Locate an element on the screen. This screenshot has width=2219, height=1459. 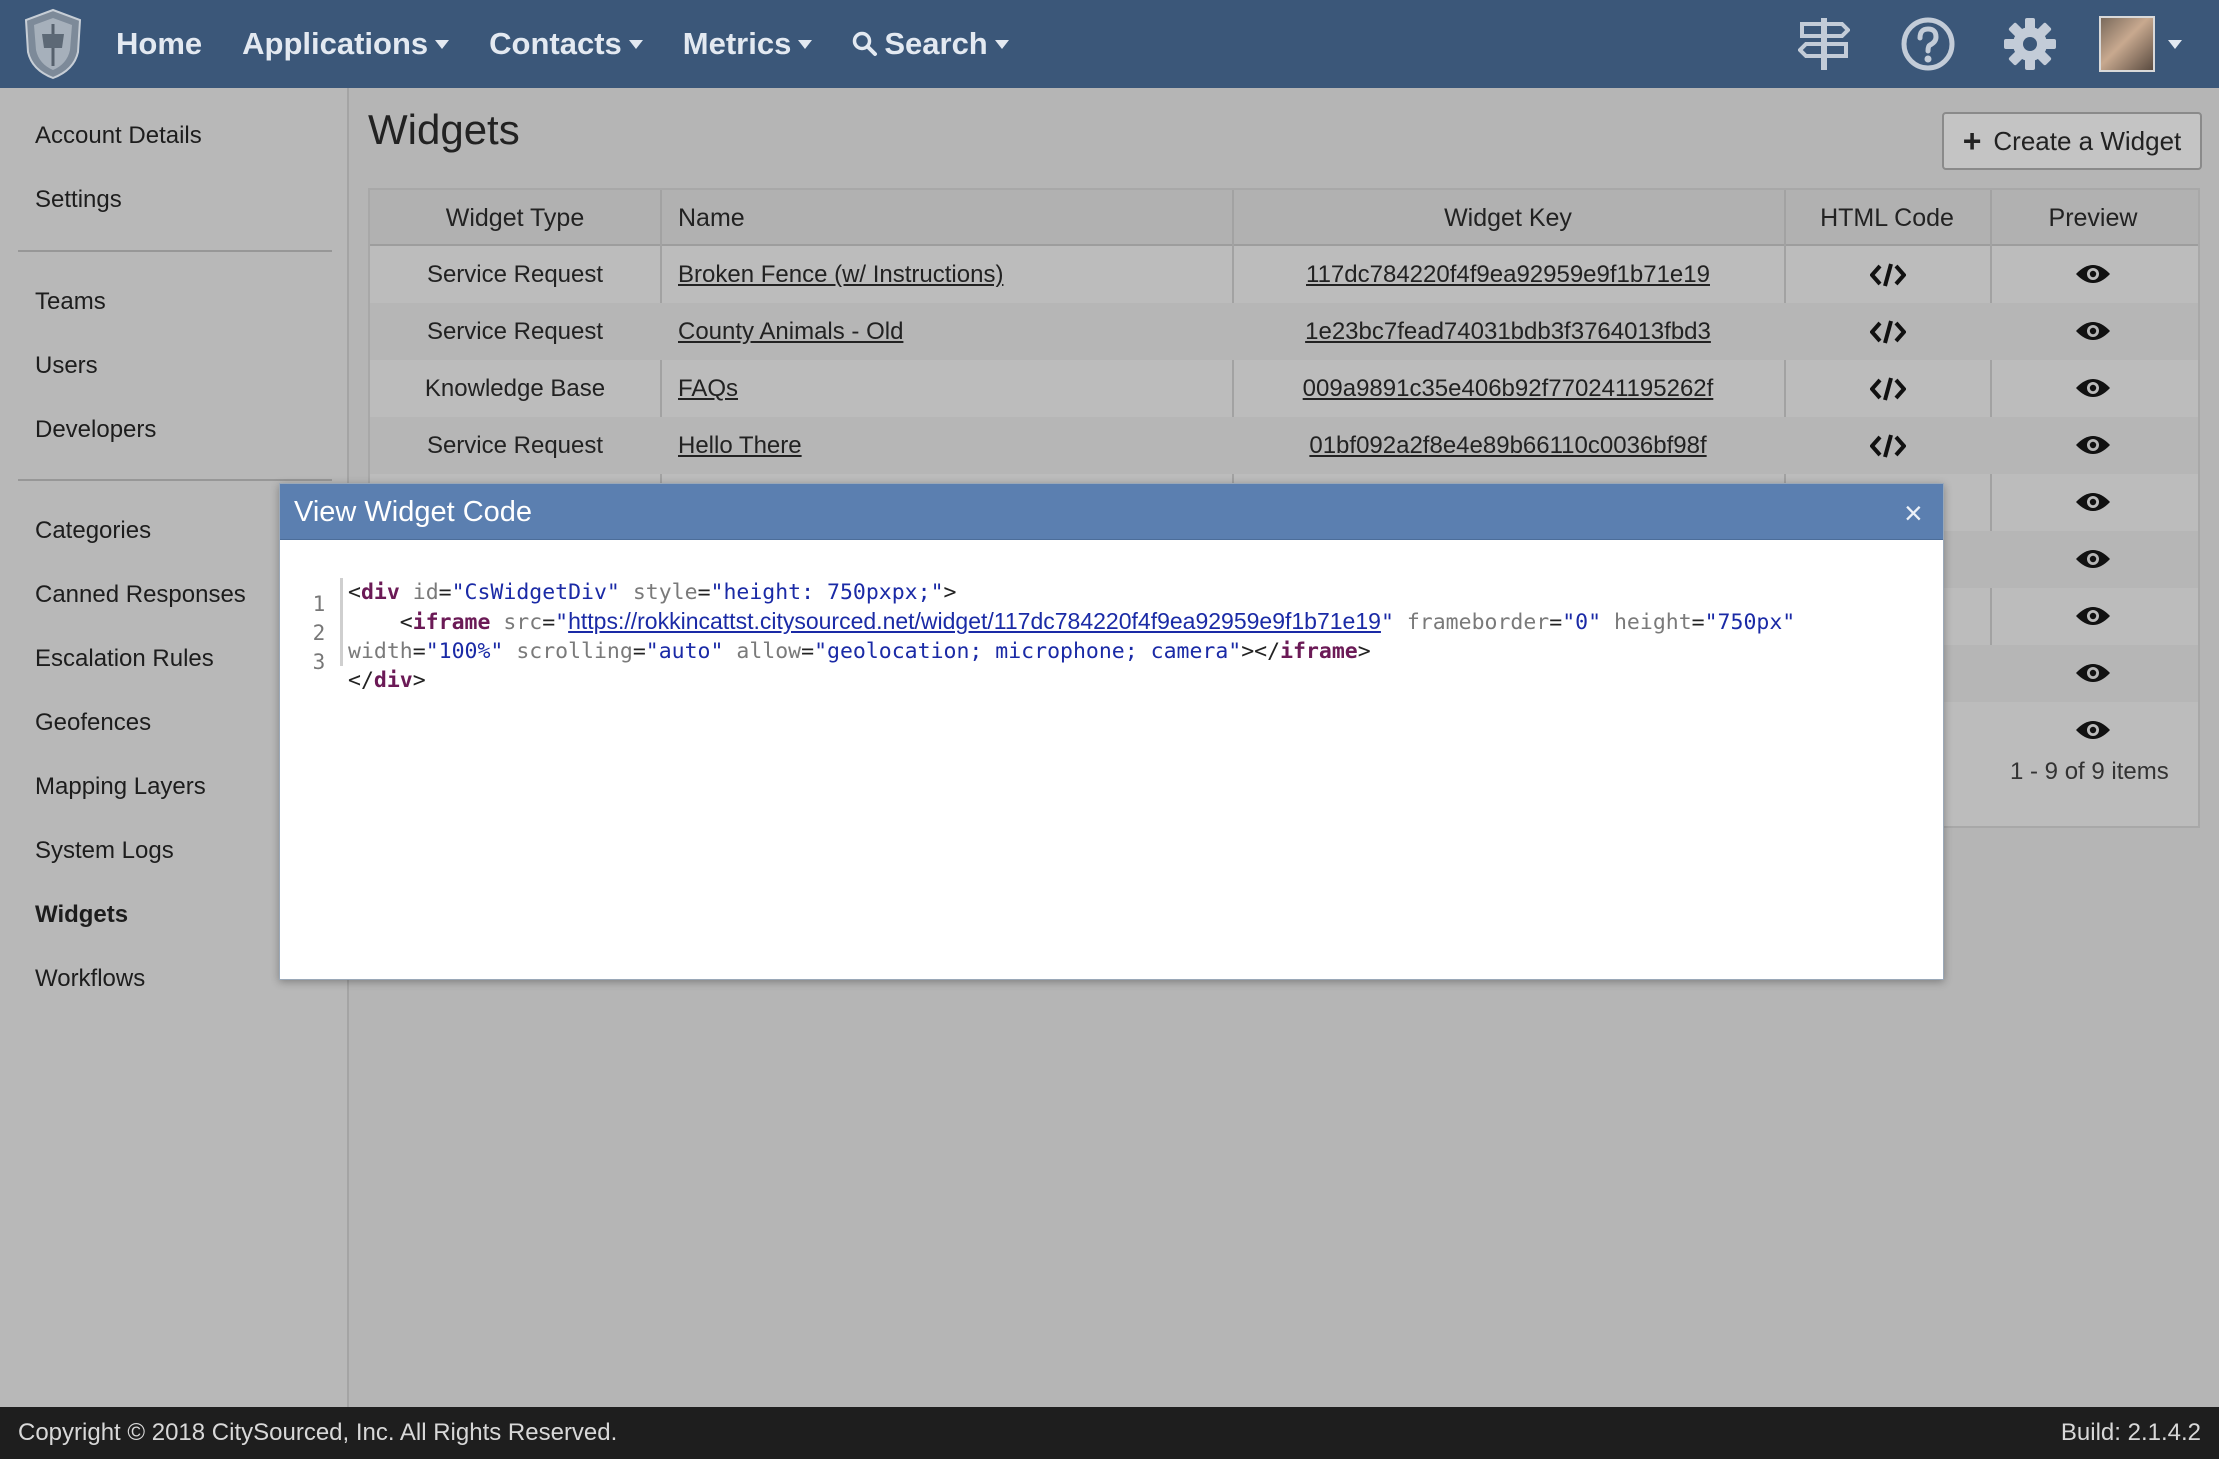
line-number: 1 is located at coordinates (319, 604).